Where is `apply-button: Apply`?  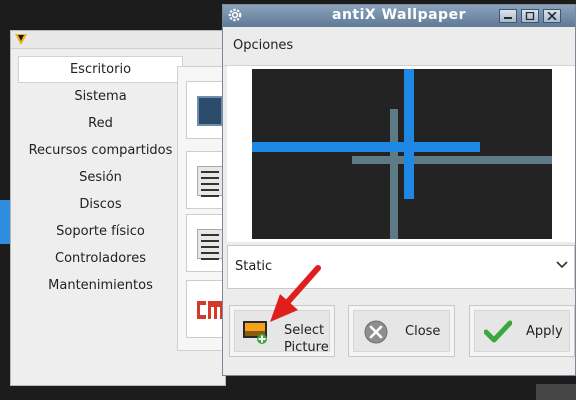 apply-button: Apply is located at coordinates (522, 331).